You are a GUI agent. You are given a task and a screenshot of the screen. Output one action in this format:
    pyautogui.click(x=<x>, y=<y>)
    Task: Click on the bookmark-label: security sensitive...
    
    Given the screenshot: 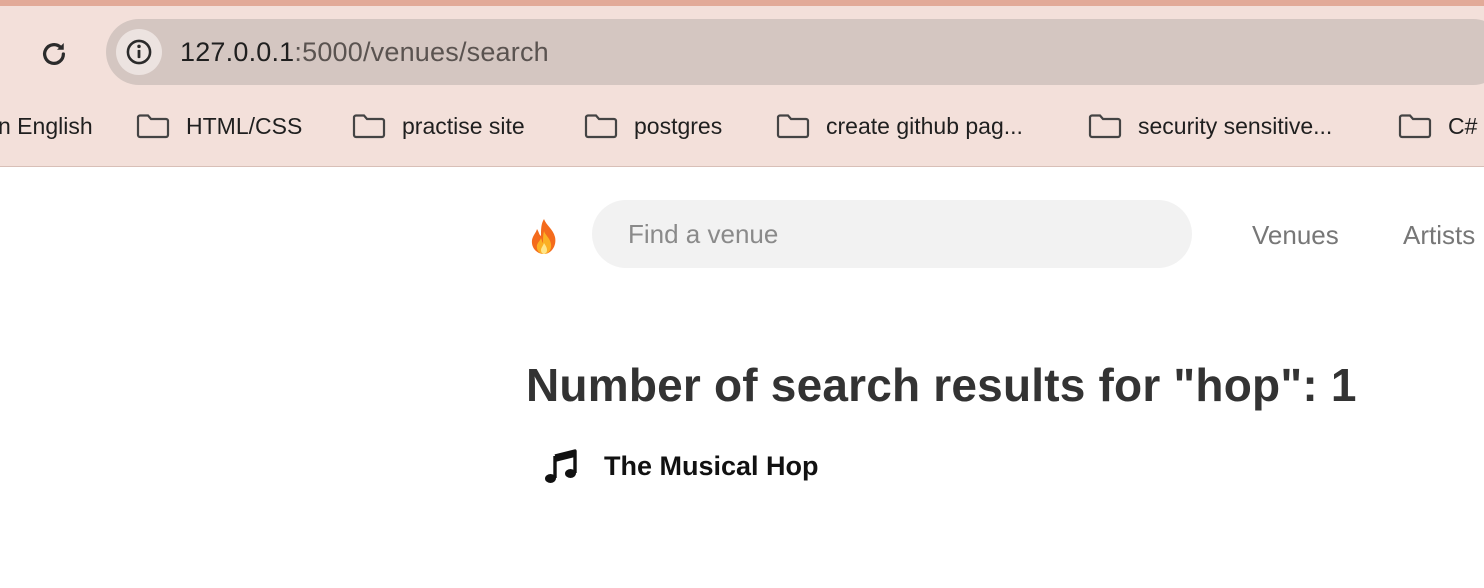 What is the action you would take?
    pyautogui.click(x=1235, y=125)
    